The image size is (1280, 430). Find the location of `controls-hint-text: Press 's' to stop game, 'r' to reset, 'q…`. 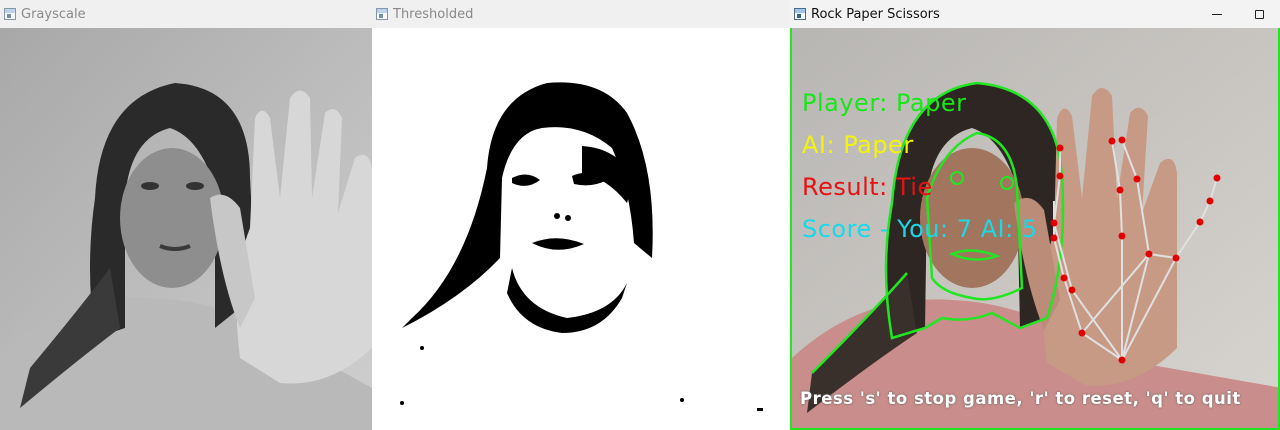

controls-hint-text: Press 's' to stop game, 'r' to reset, 'q… is located at coordinates (1020, 398).